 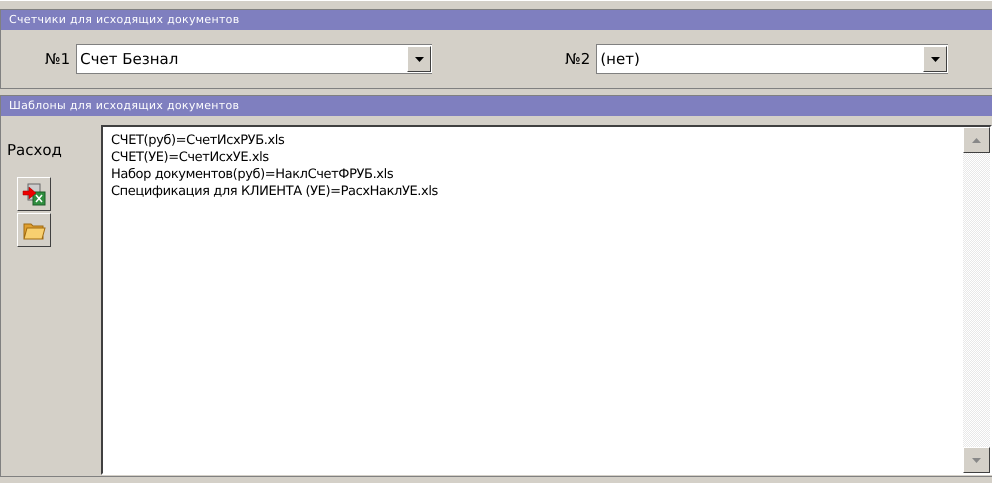 I want to click on template-line: СЧЕТ(руб)=СчетИсхРУБ.xls, so click(x=198, y=140).